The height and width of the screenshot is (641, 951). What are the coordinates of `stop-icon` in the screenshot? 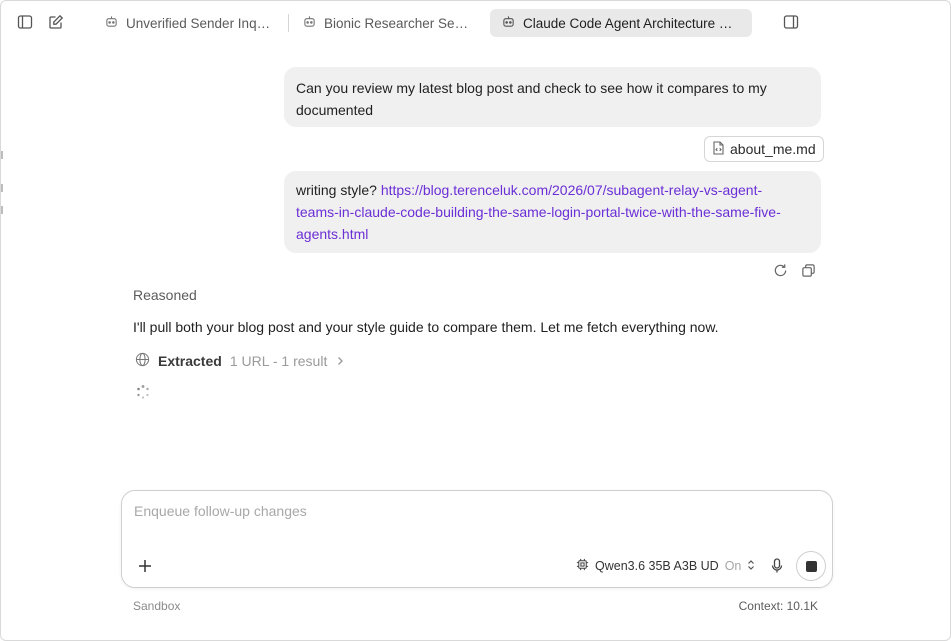 It's located at (811, 566).